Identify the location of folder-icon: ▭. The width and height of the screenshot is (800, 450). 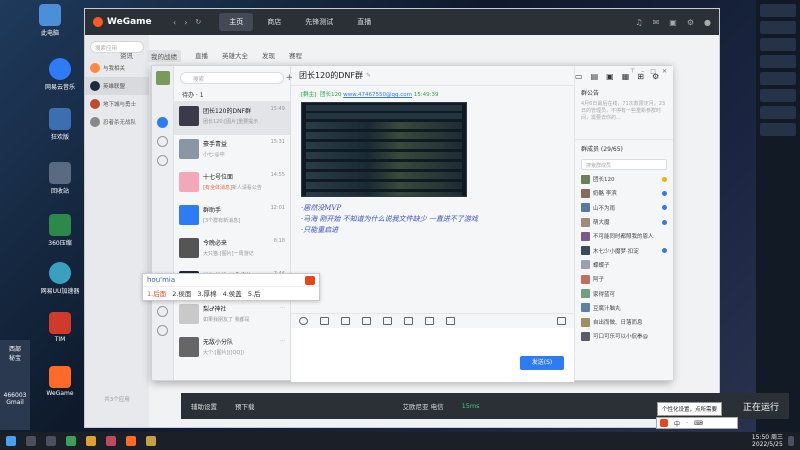
(579, 76).